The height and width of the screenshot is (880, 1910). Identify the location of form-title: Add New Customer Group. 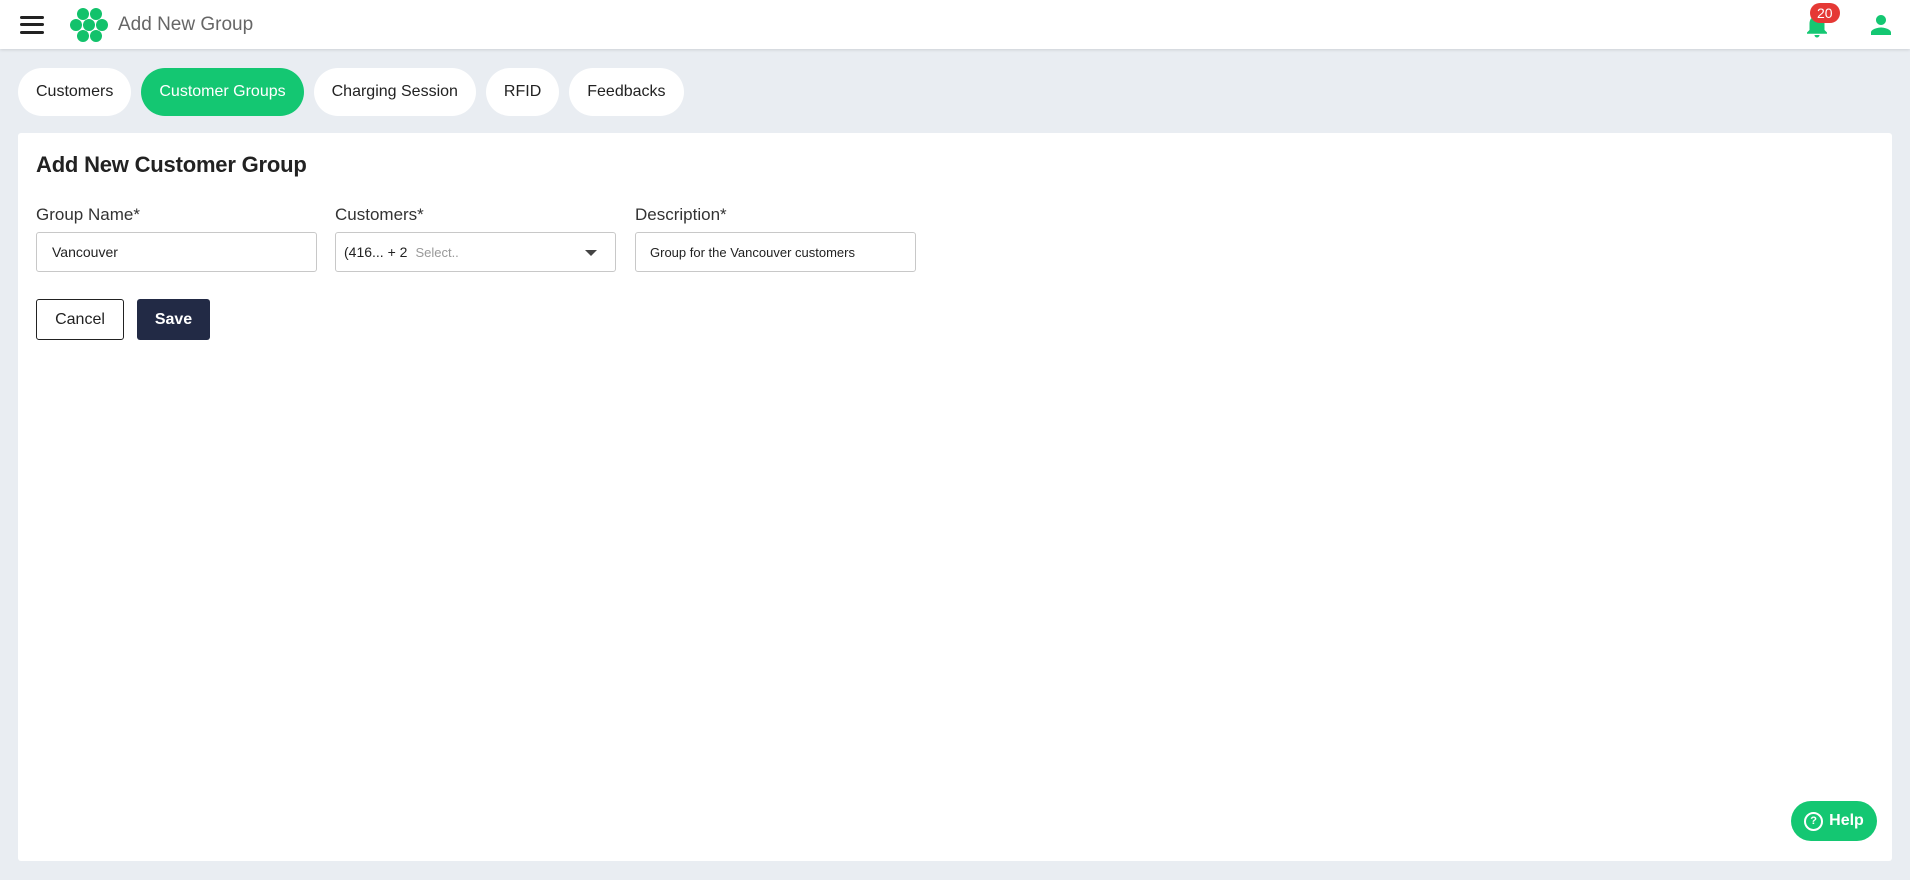
(171, 164).